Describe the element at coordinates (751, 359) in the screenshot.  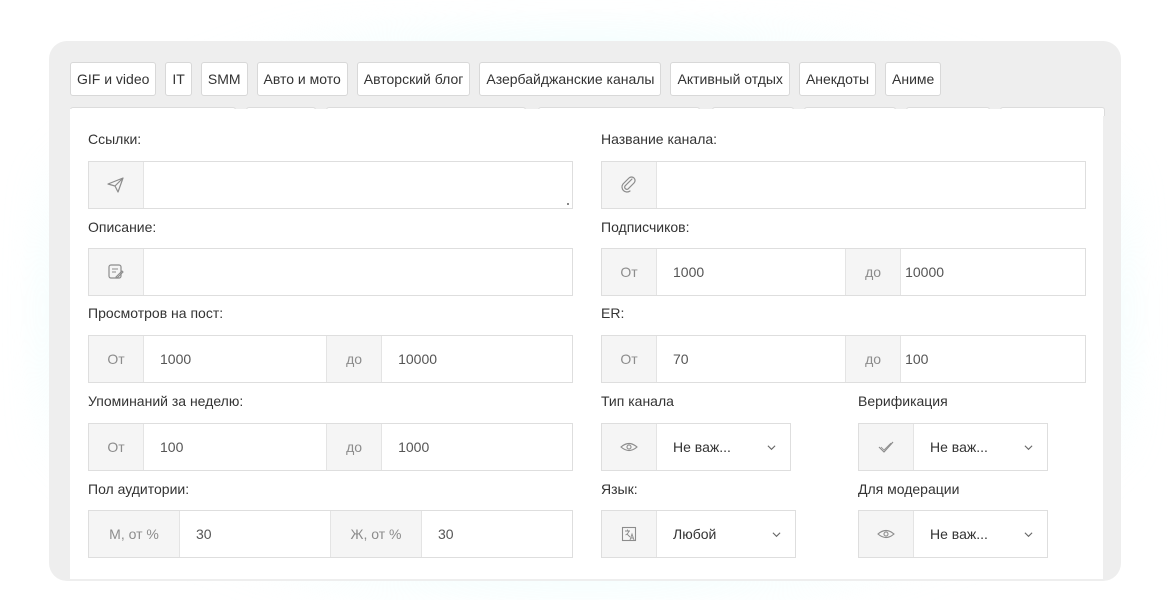
I see `er-from-input: 70` at that location.